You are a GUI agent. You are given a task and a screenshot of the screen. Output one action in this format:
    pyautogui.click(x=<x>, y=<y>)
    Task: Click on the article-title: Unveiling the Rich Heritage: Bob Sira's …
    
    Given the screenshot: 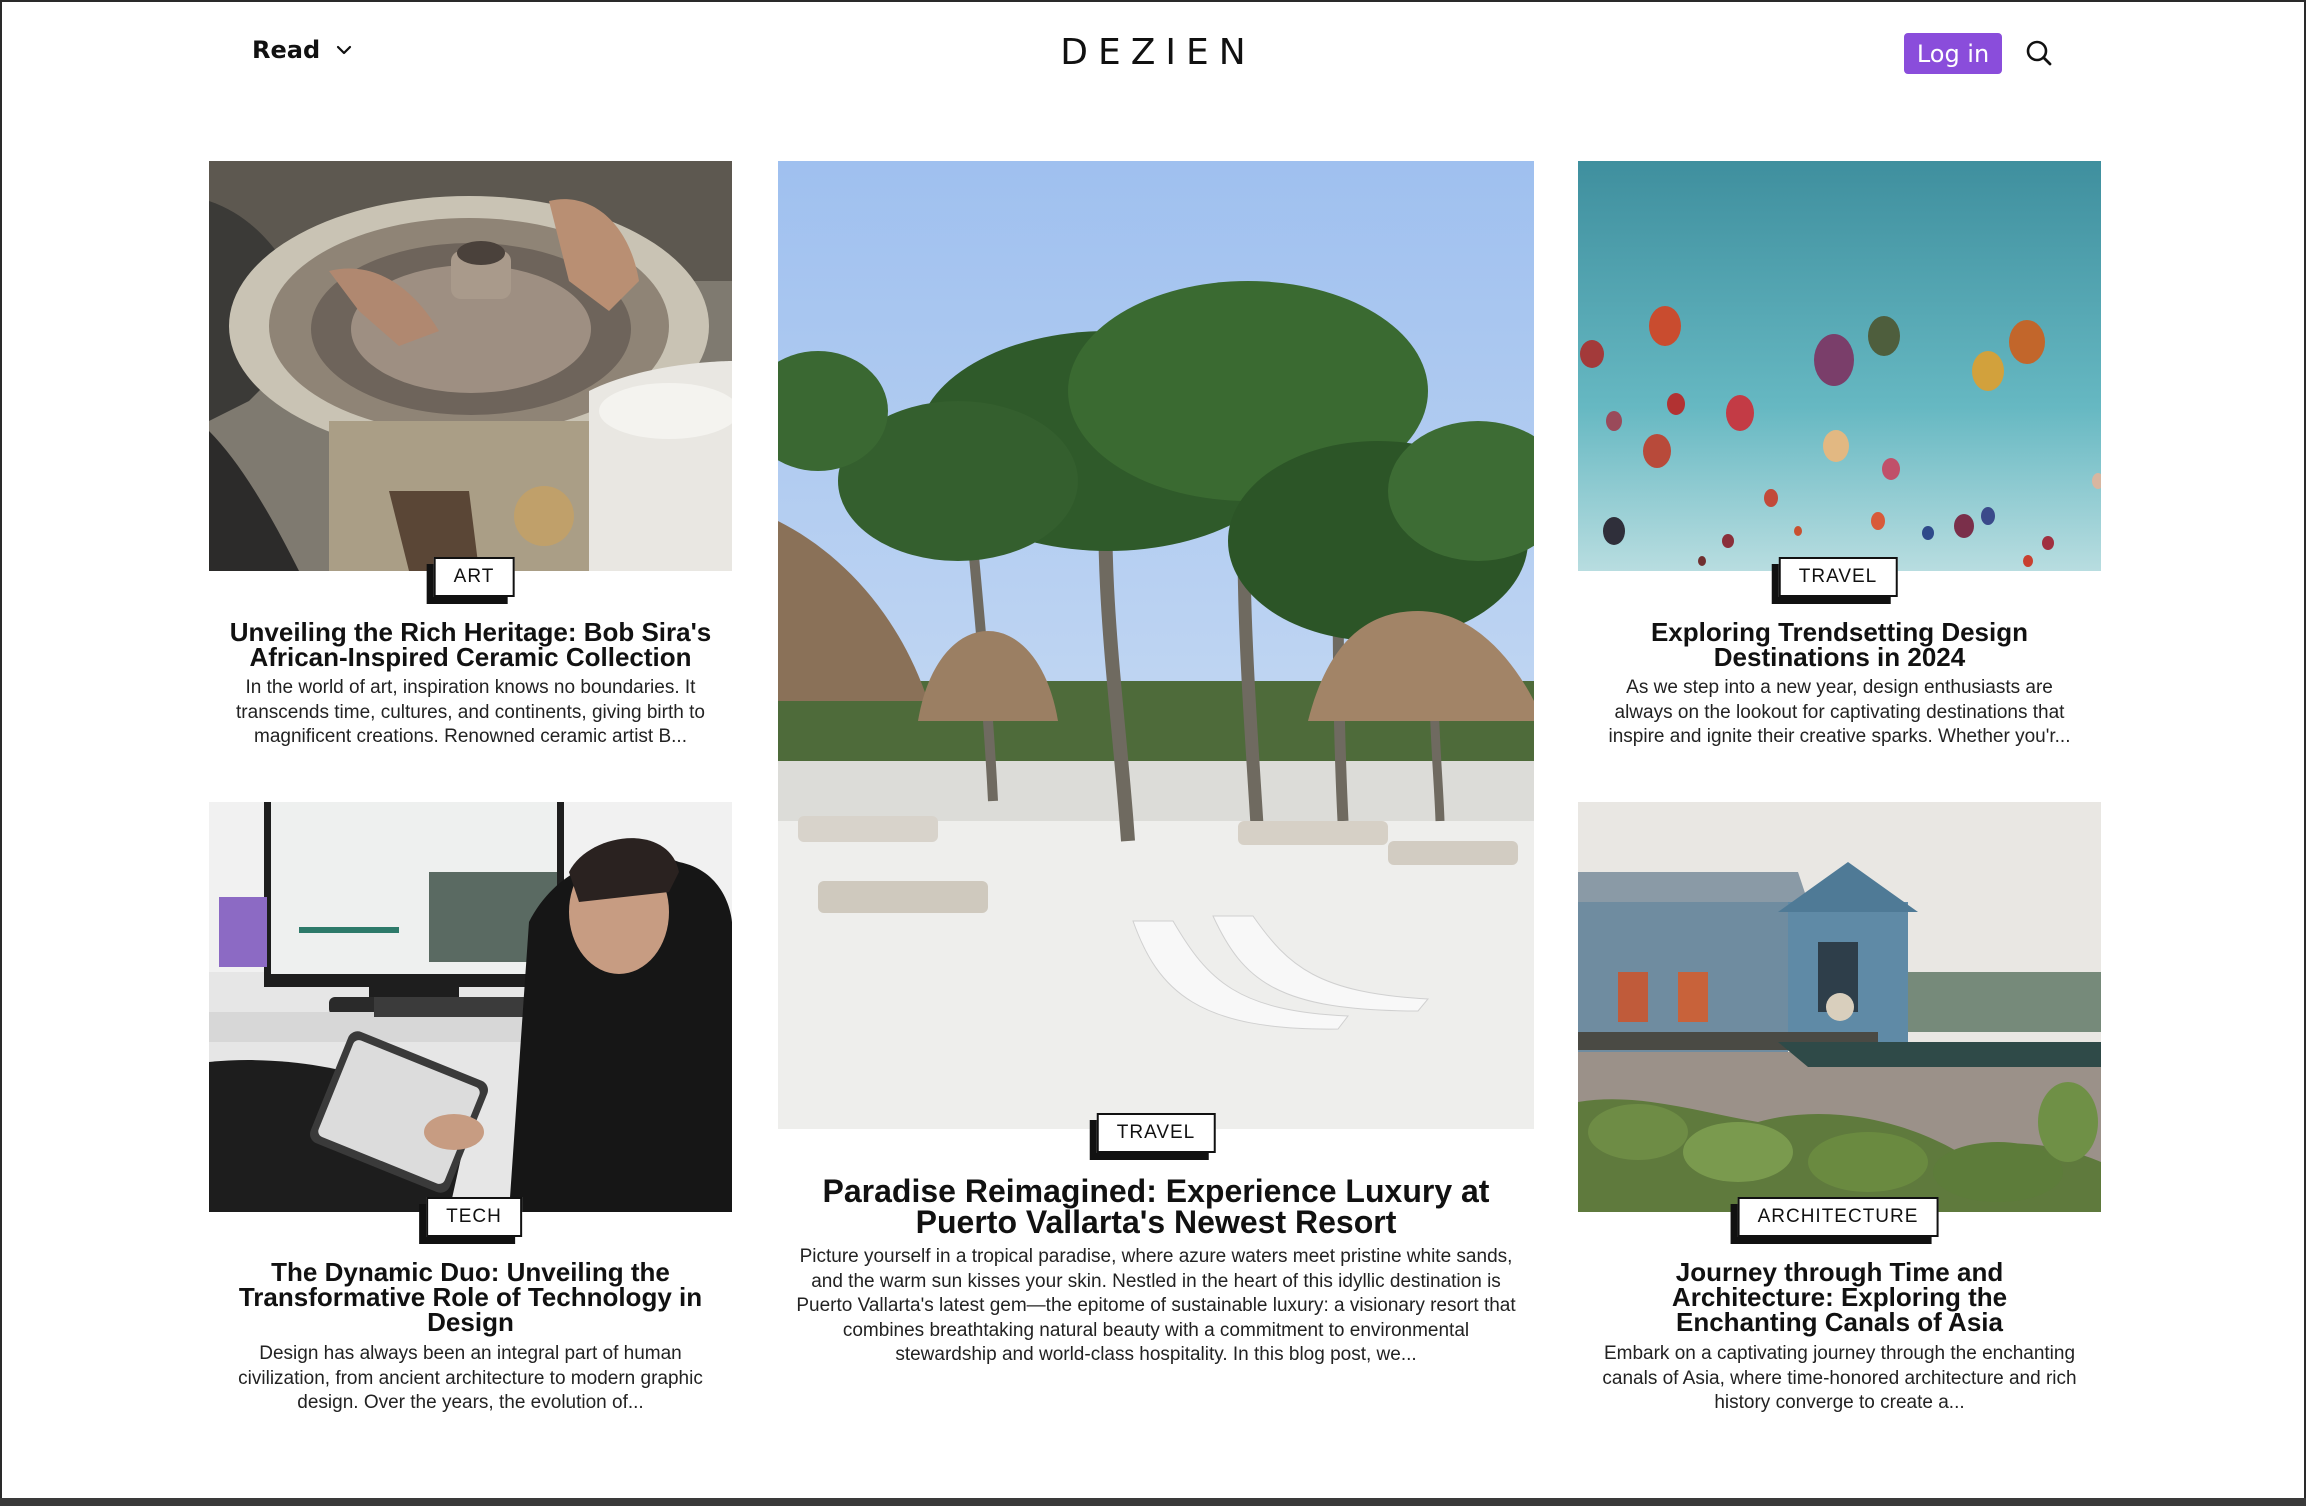 What is the action you would take?
    pyautogui.click(x=470, y=644)
    